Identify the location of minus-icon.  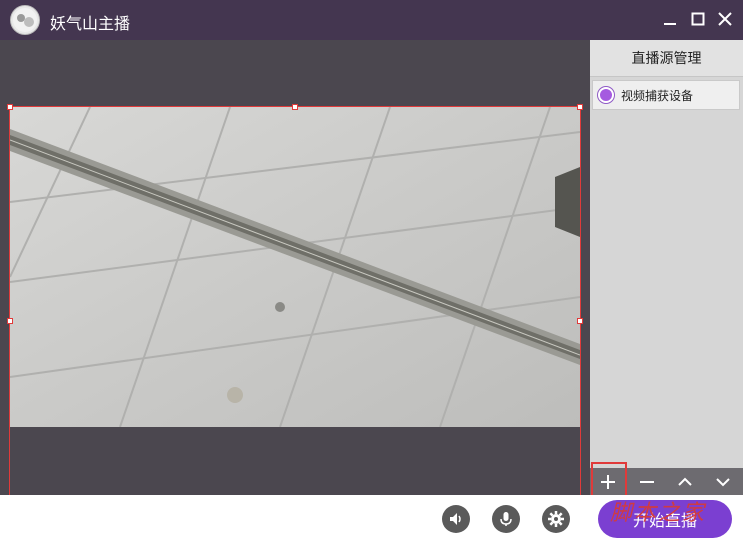
(647, 481).